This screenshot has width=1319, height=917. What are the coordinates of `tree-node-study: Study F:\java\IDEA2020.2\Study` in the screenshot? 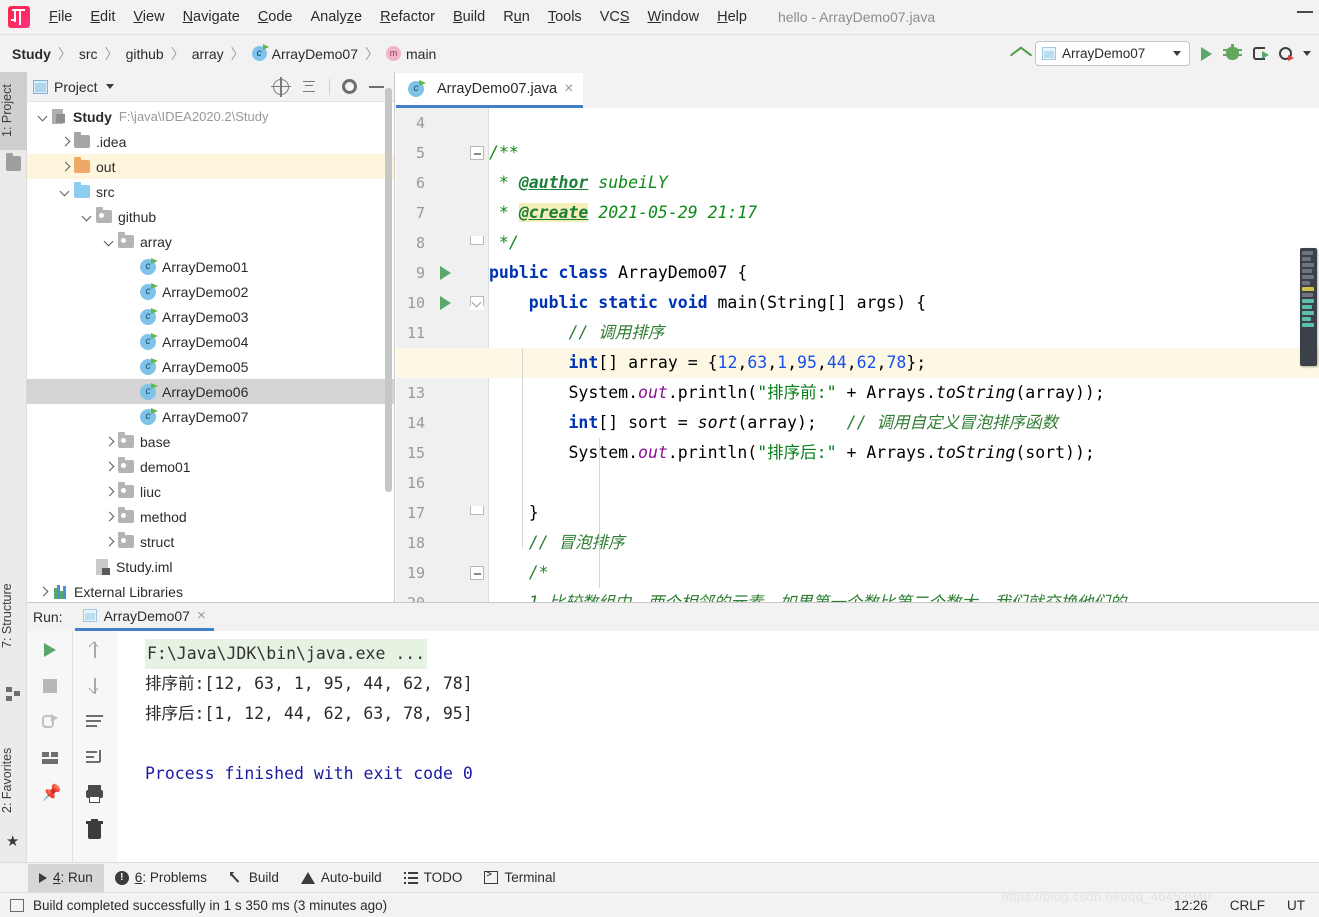 It's located at (210, 116).